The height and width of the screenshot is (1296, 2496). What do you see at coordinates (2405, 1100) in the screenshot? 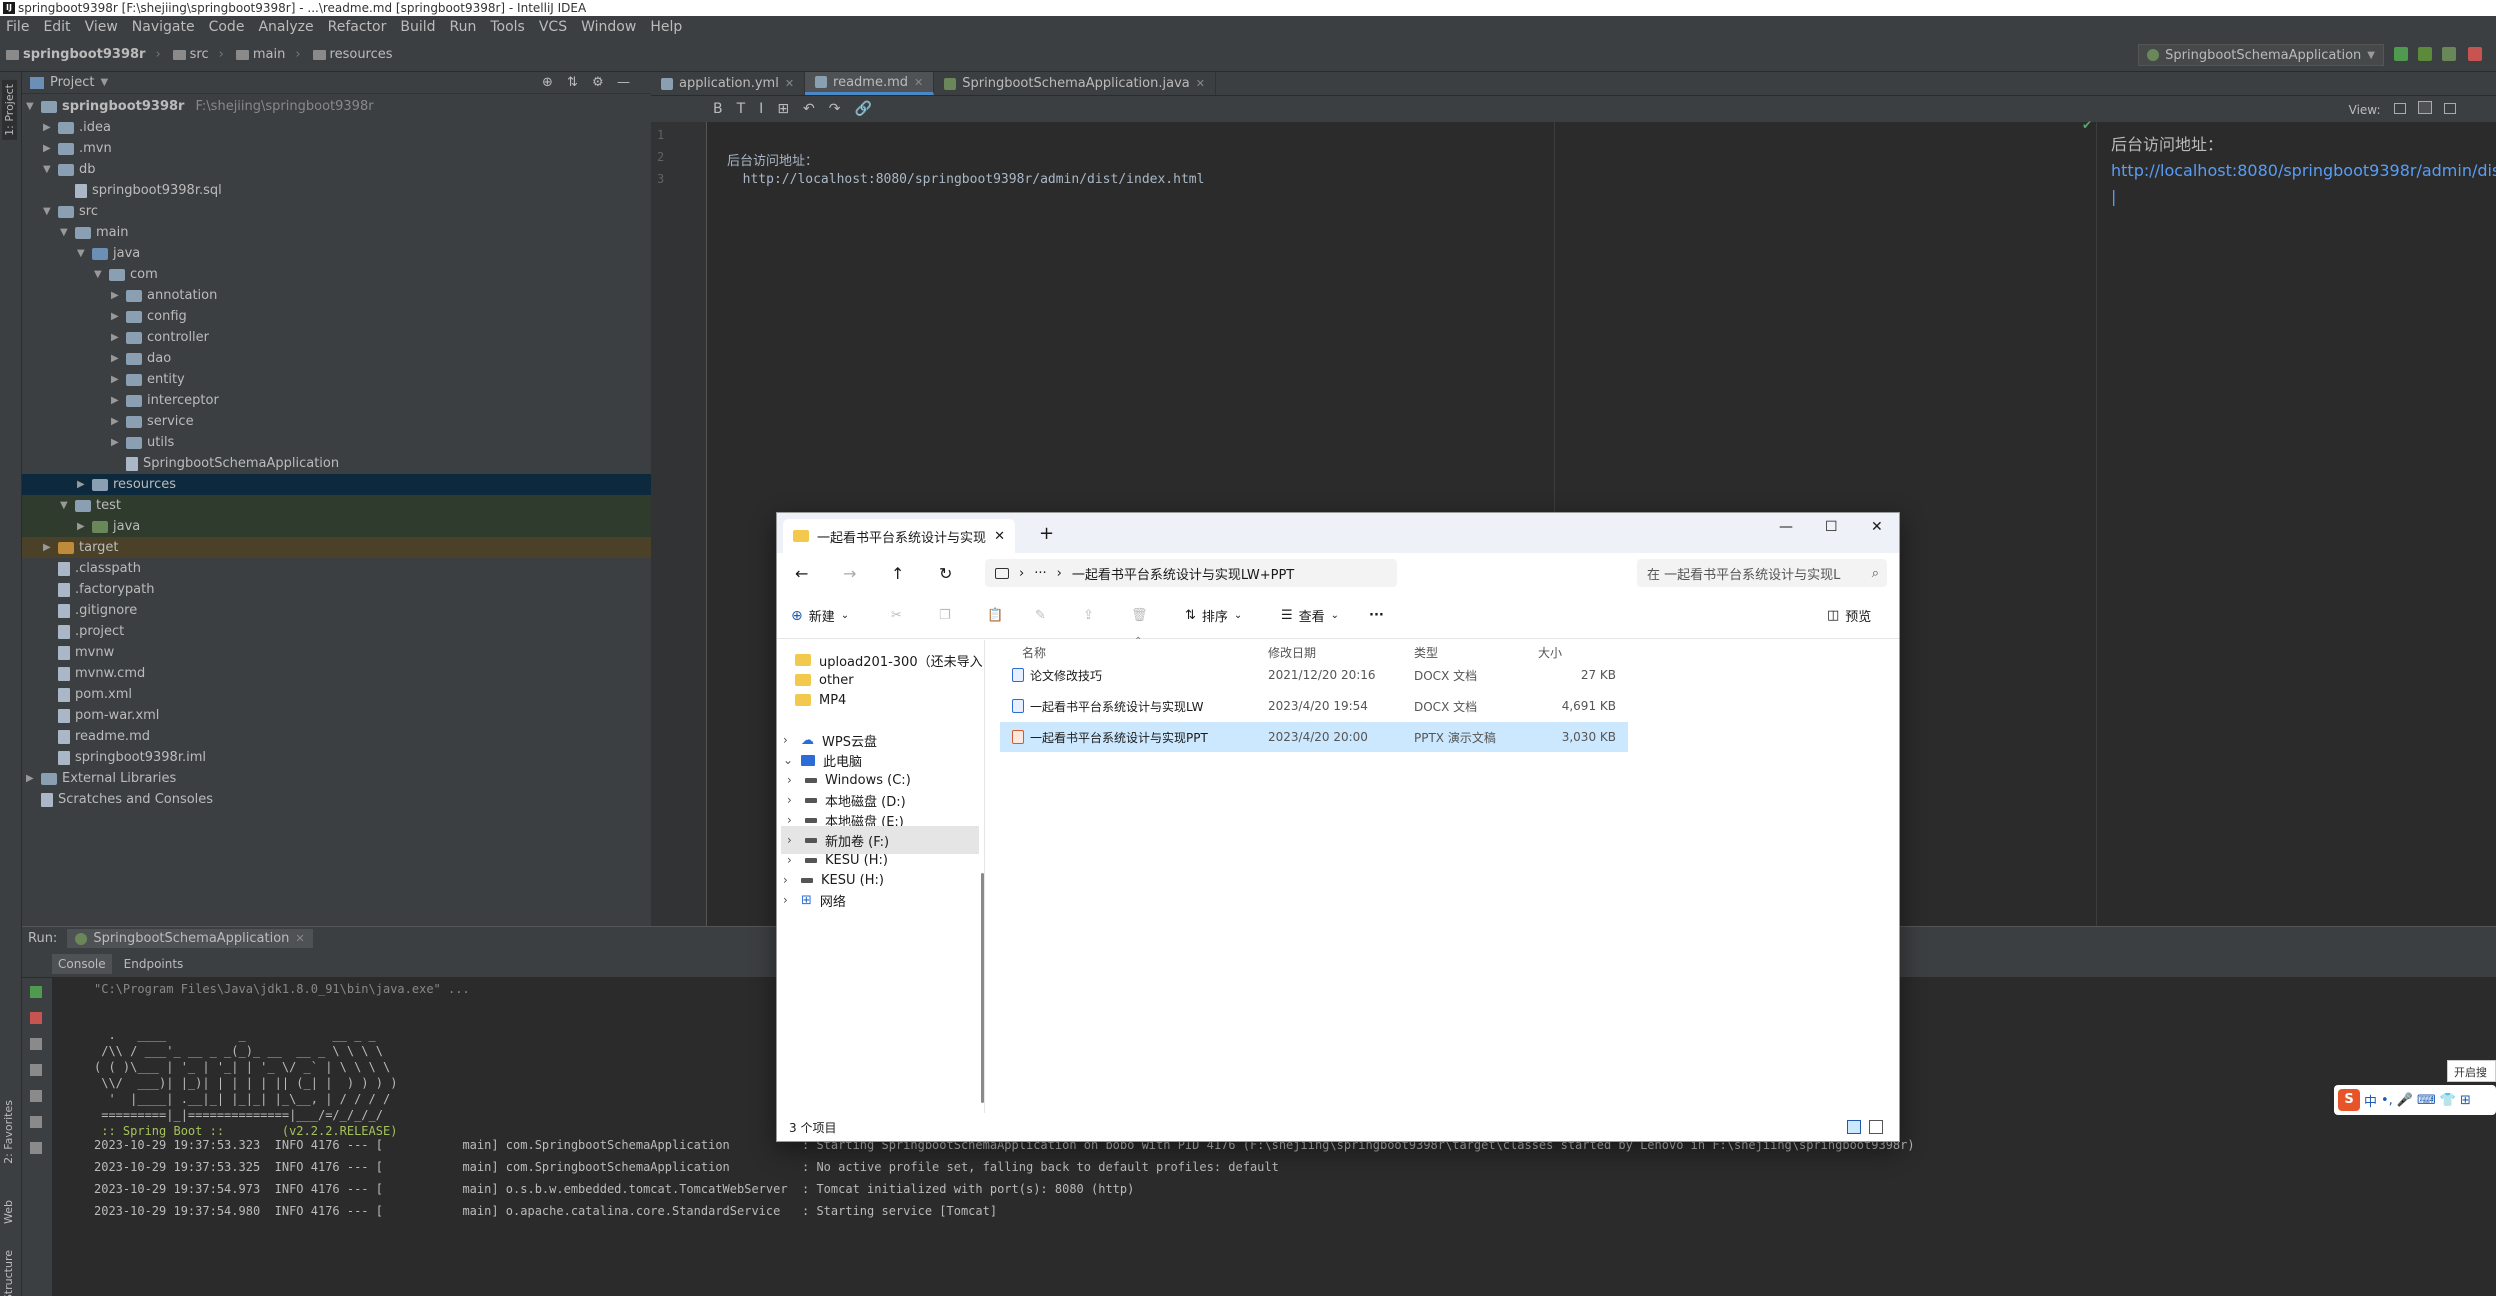
I see `ime-button: 🎤` at bounding box center [2405, 1100].